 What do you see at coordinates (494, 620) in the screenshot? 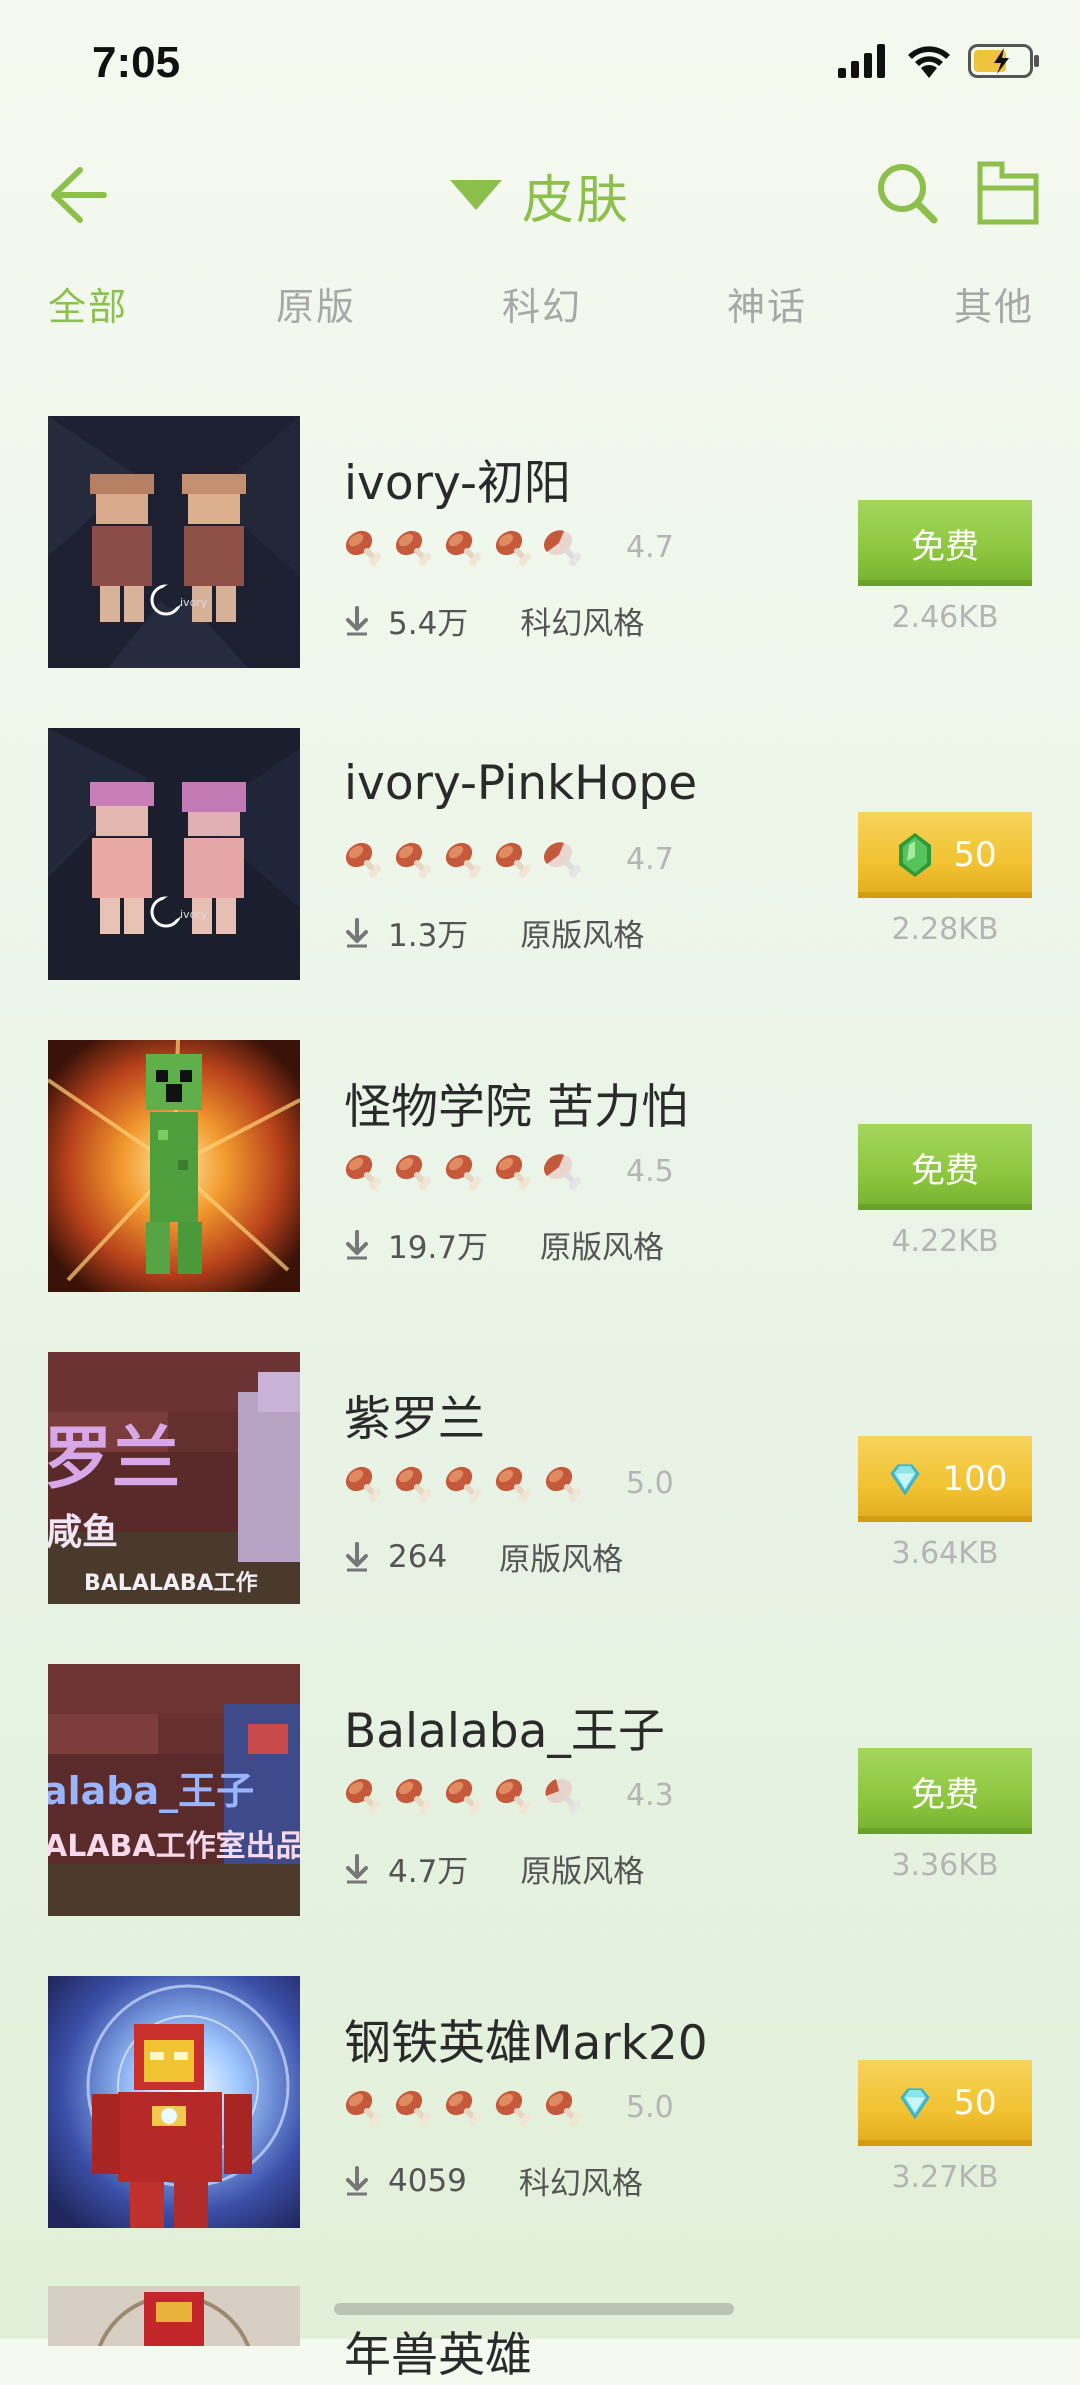
I see `meta-row: 5.4万 科幻风格` at bounding box center [494, 620].